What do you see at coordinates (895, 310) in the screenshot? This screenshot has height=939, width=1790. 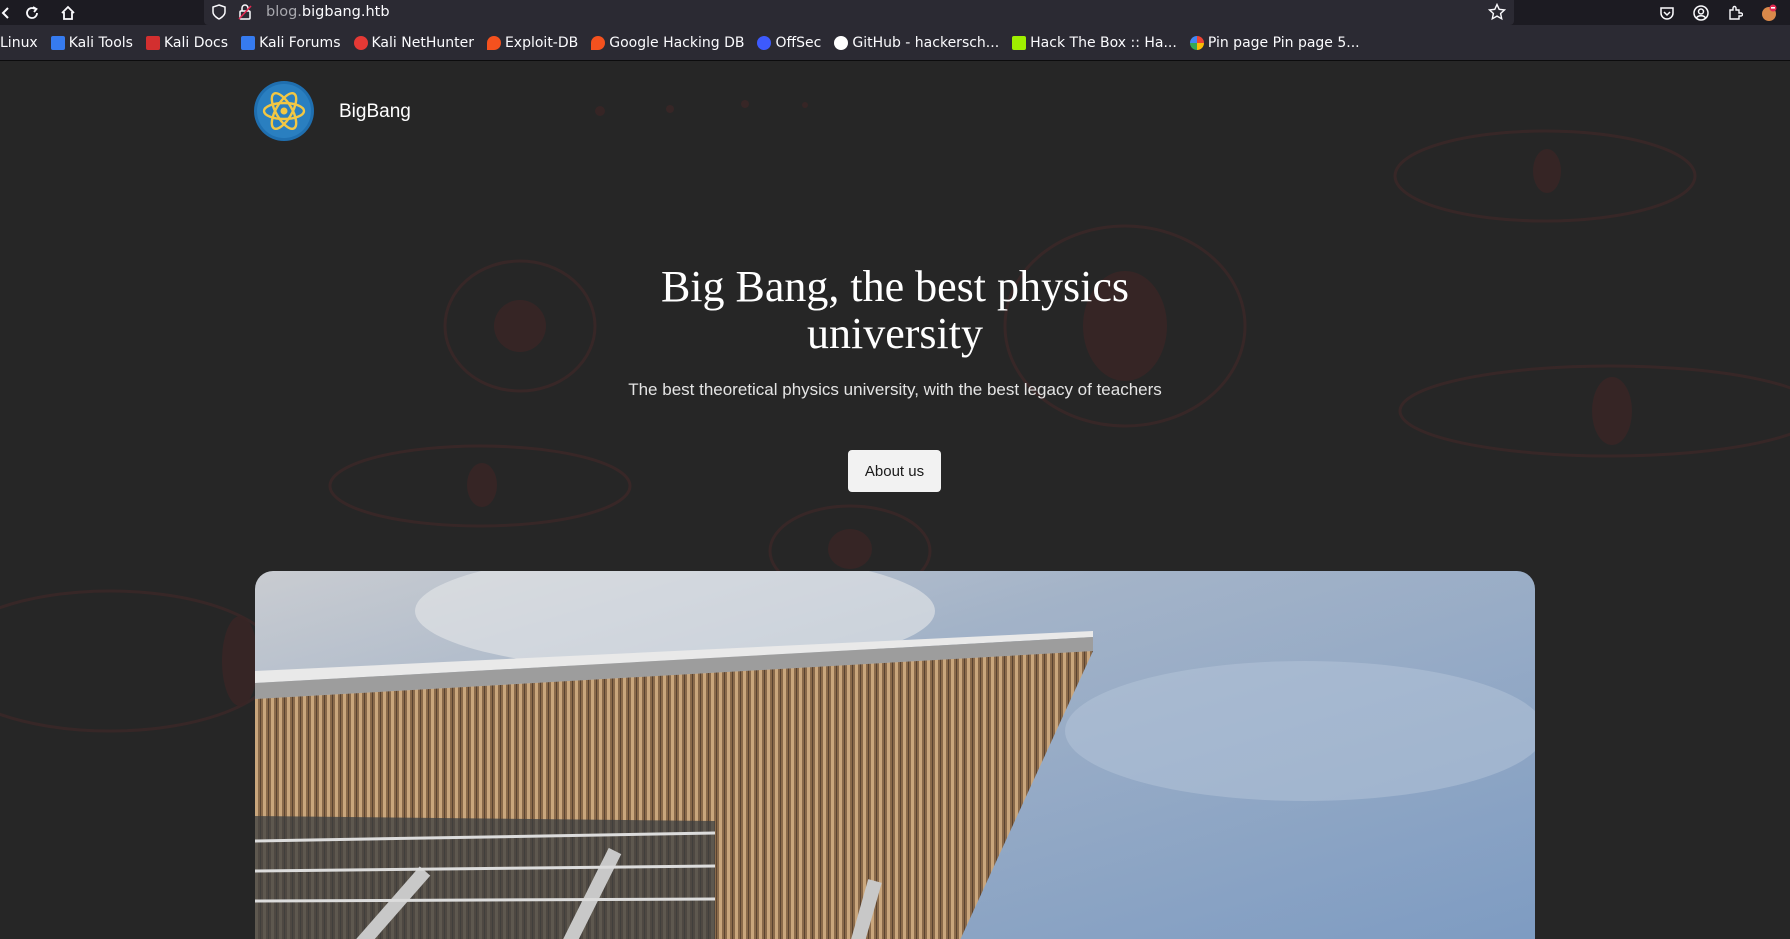 I see `hero-title: Big Bang, the best physics university` at bounding box center [895, 310].